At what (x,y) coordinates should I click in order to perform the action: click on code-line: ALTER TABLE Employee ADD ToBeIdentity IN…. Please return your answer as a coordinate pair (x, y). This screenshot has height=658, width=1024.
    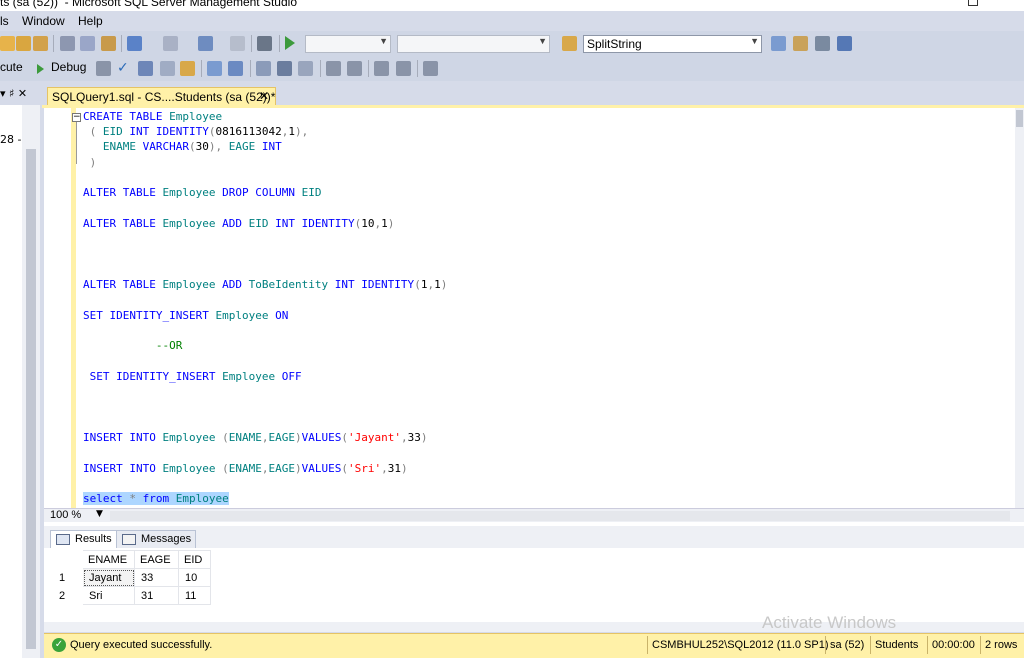
    Looking at the image, I should click on (265, 284).